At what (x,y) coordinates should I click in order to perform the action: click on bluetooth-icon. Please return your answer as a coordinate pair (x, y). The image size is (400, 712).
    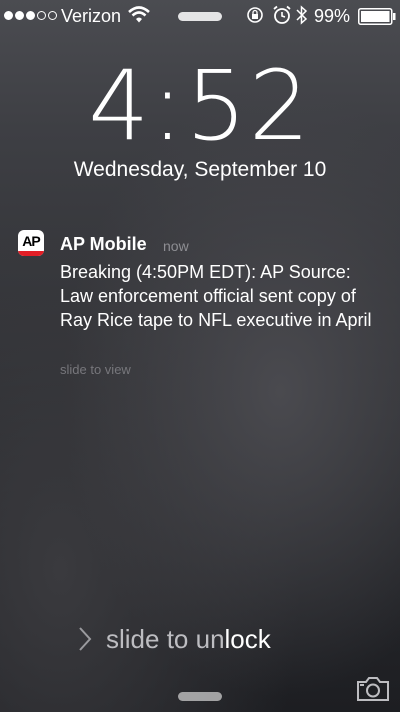
    Looking at the image, I should click on (302, 15).